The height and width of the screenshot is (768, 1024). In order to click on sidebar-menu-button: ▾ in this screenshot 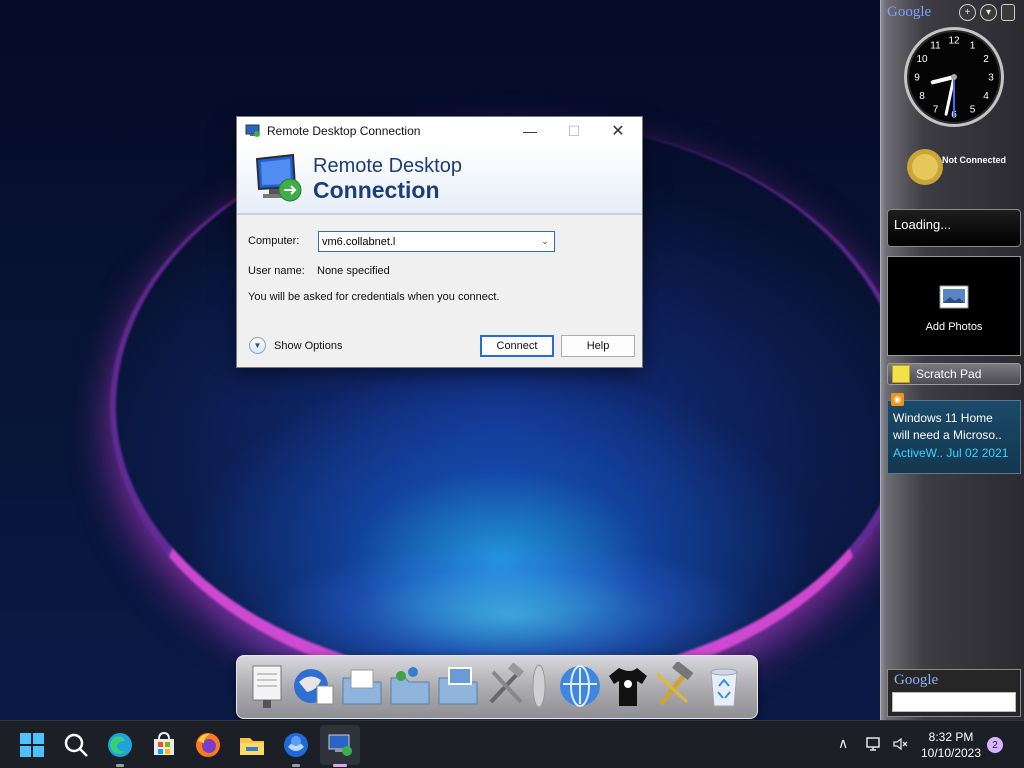, I will do `click(988, 12)`.